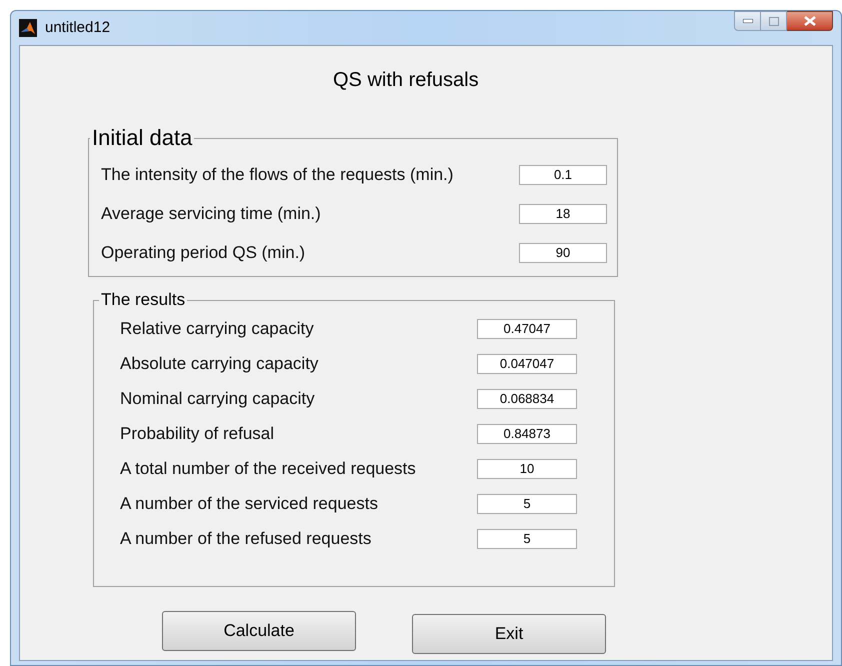 This screenshot has width=842, height=666. I want to click on field-label: A number of the refused requests, so click(246, 538).